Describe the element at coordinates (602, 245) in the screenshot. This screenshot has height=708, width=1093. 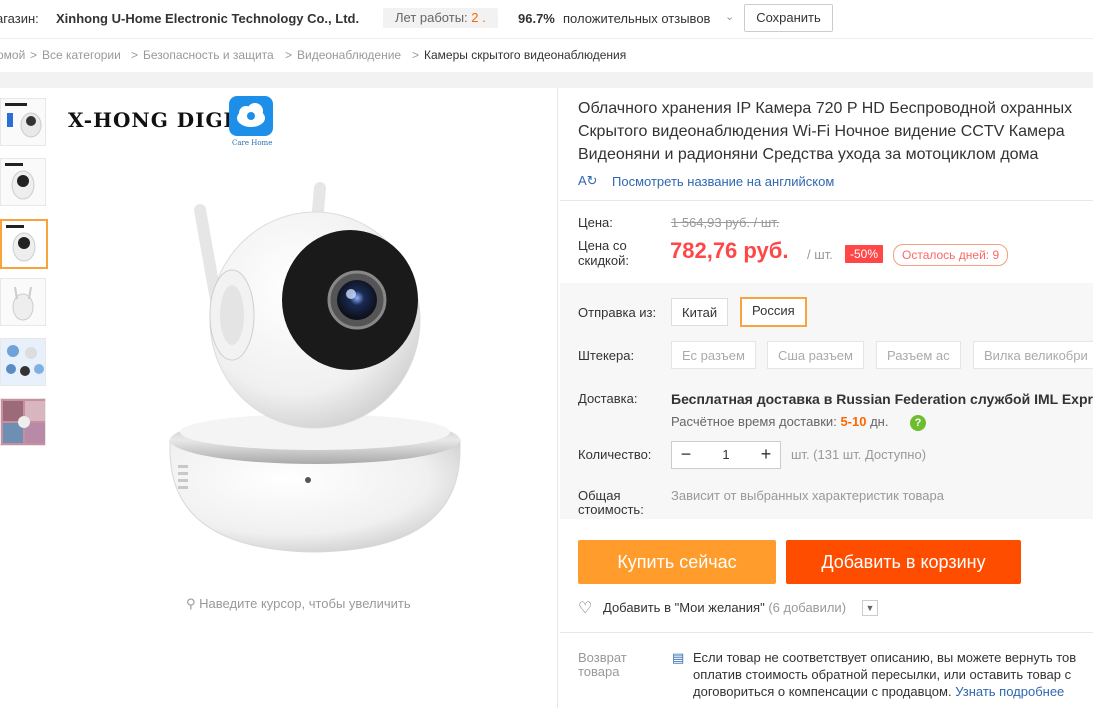
I see `discount-price-label: Цена со` at that location.